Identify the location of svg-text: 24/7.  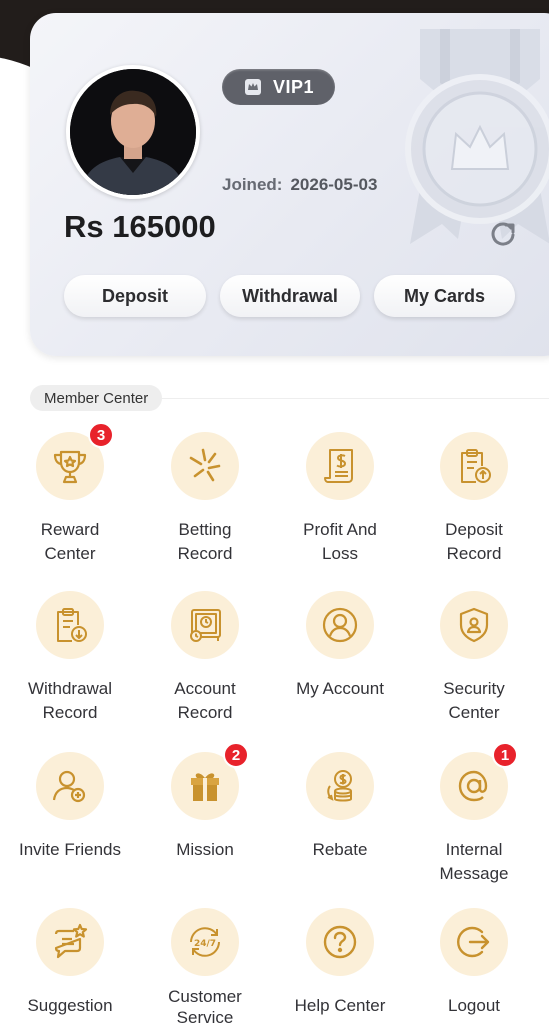
(205, 944).